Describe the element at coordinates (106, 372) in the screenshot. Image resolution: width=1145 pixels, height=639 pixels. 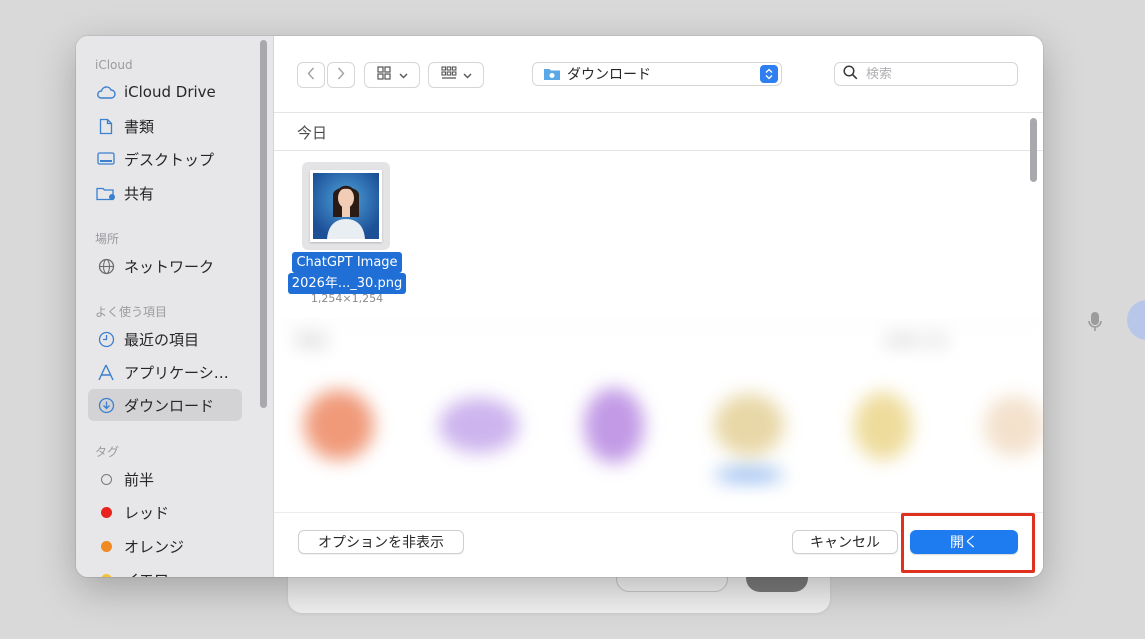
I see `applications-icon` at that location.